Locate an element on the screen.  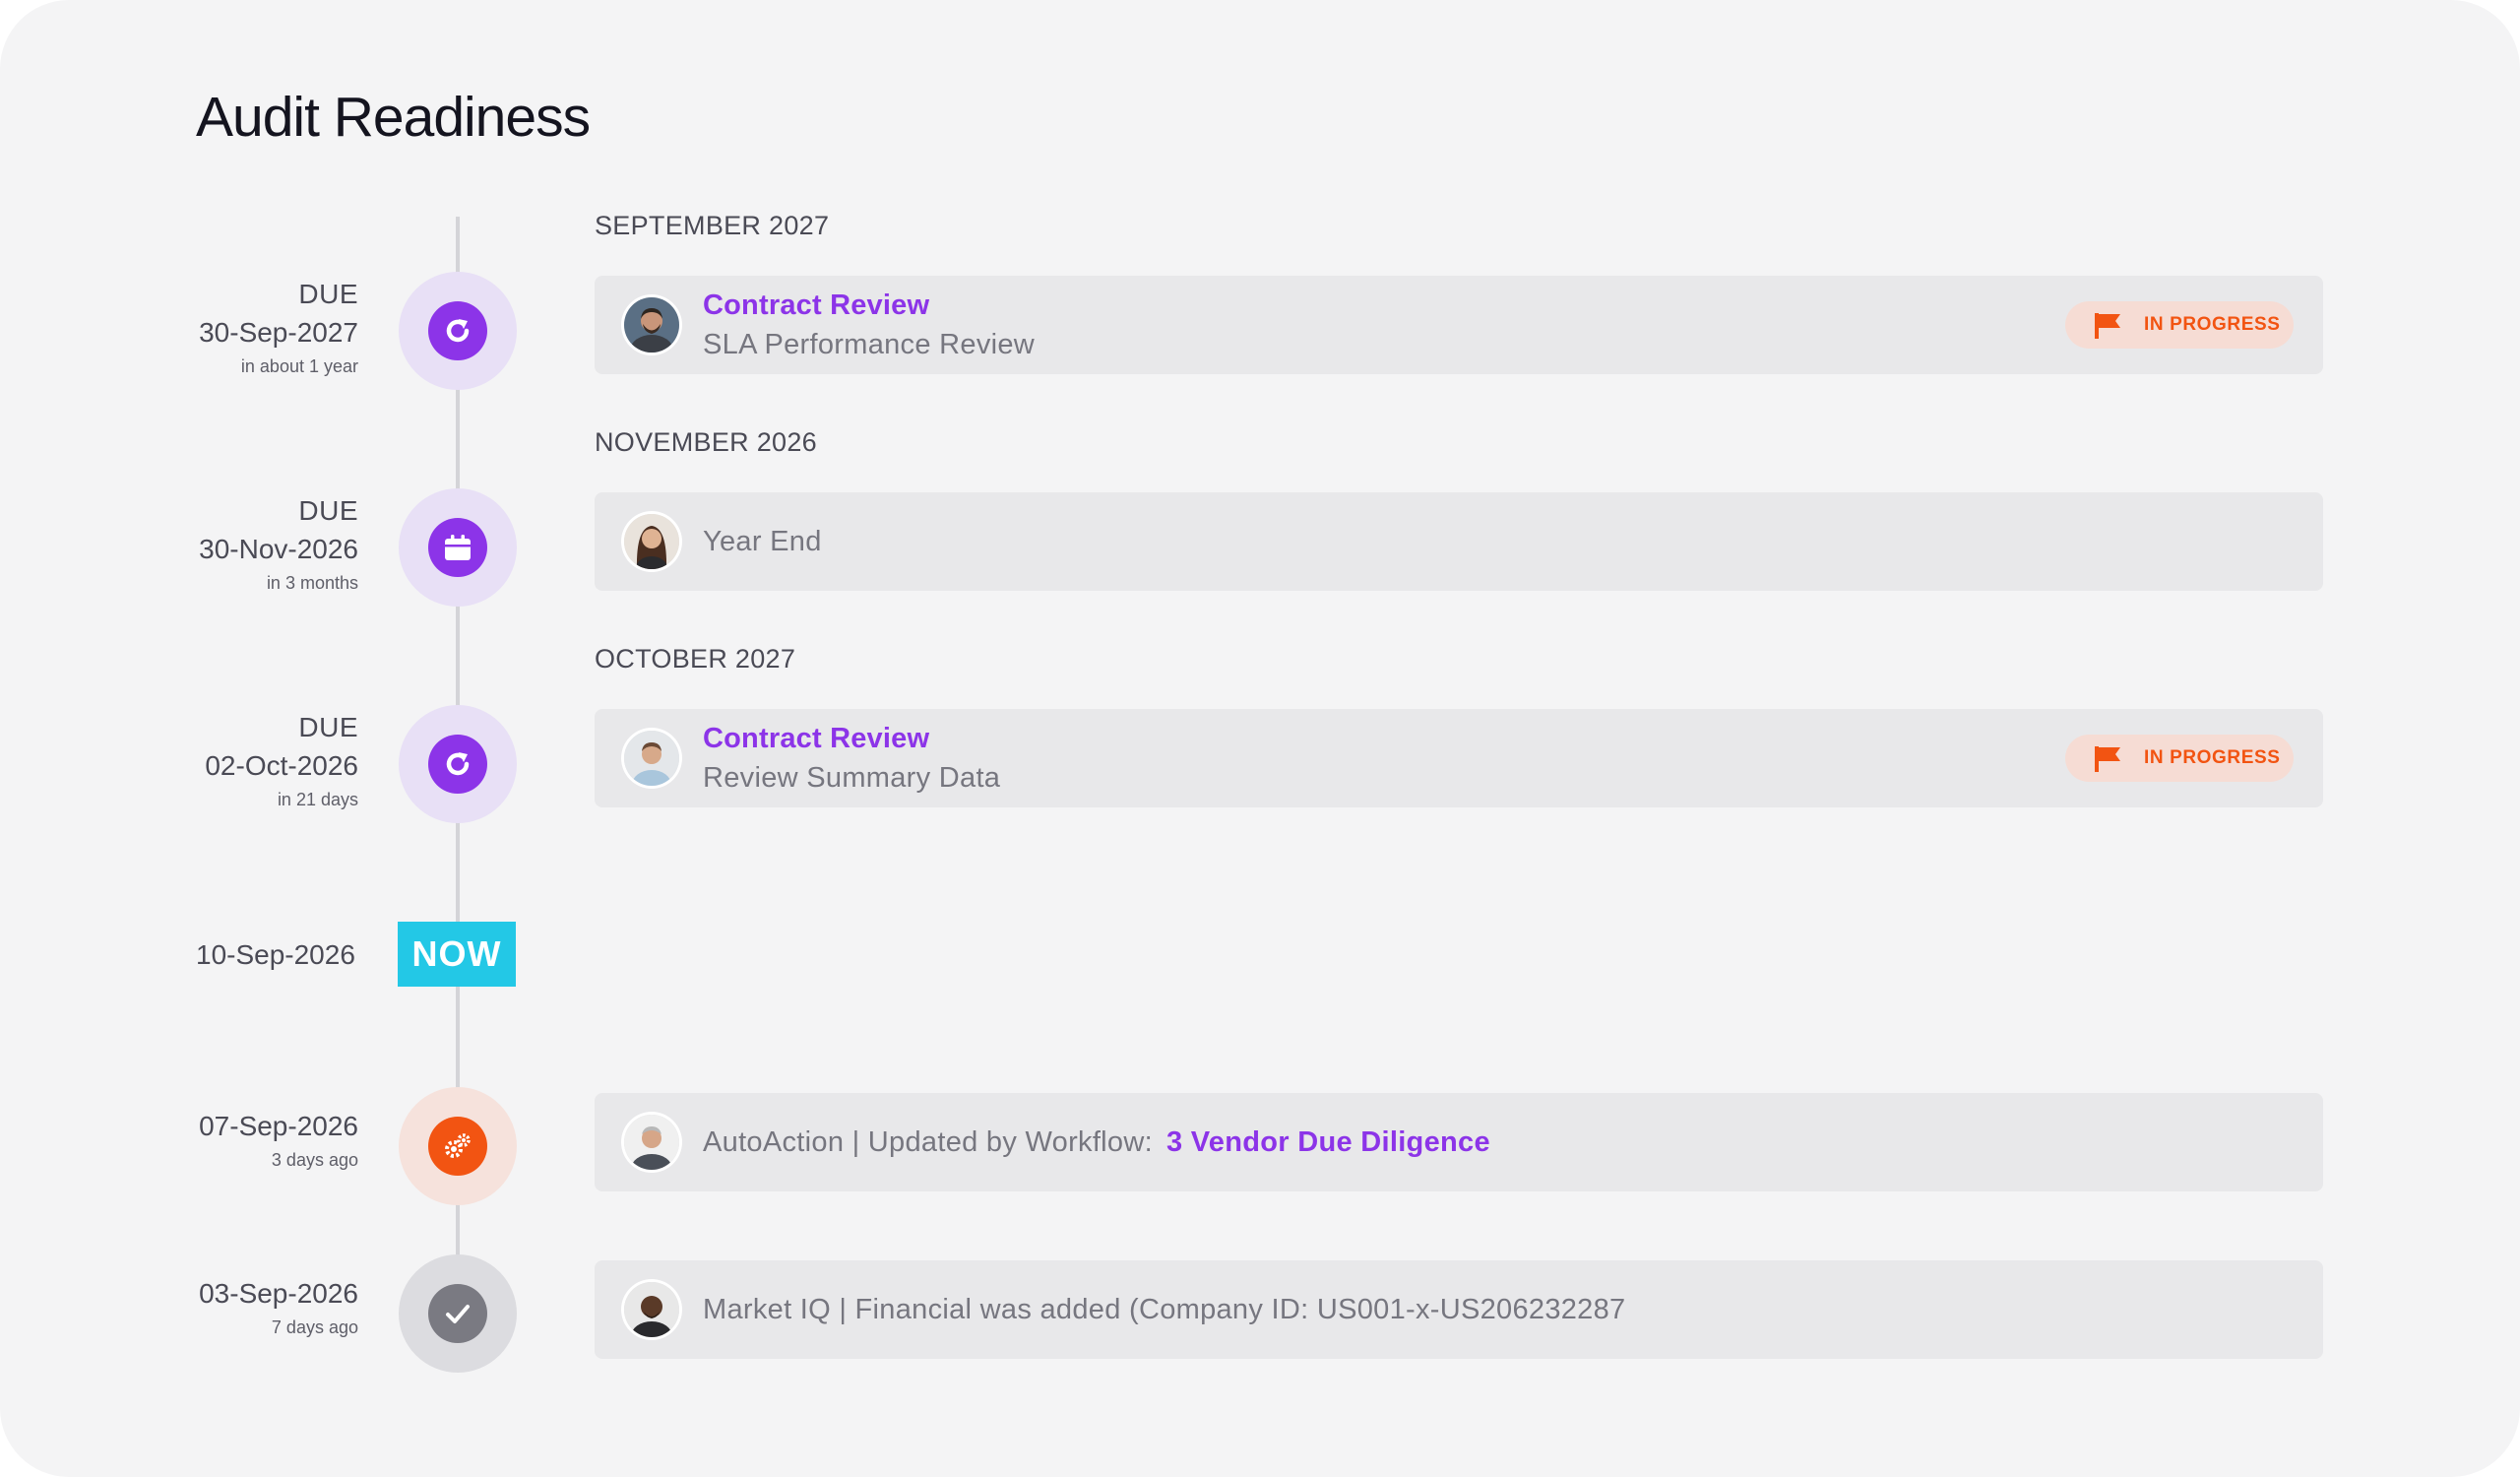
now-badge: NOW is located at coordinates (457, 955).